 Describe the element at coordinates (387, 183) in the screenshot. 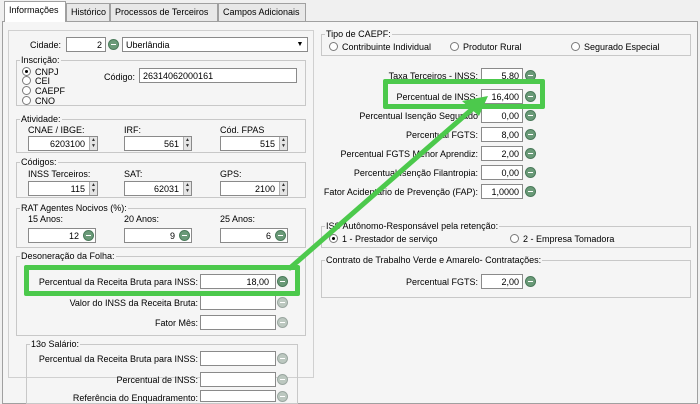

I see `annotation-arrow` at that location.